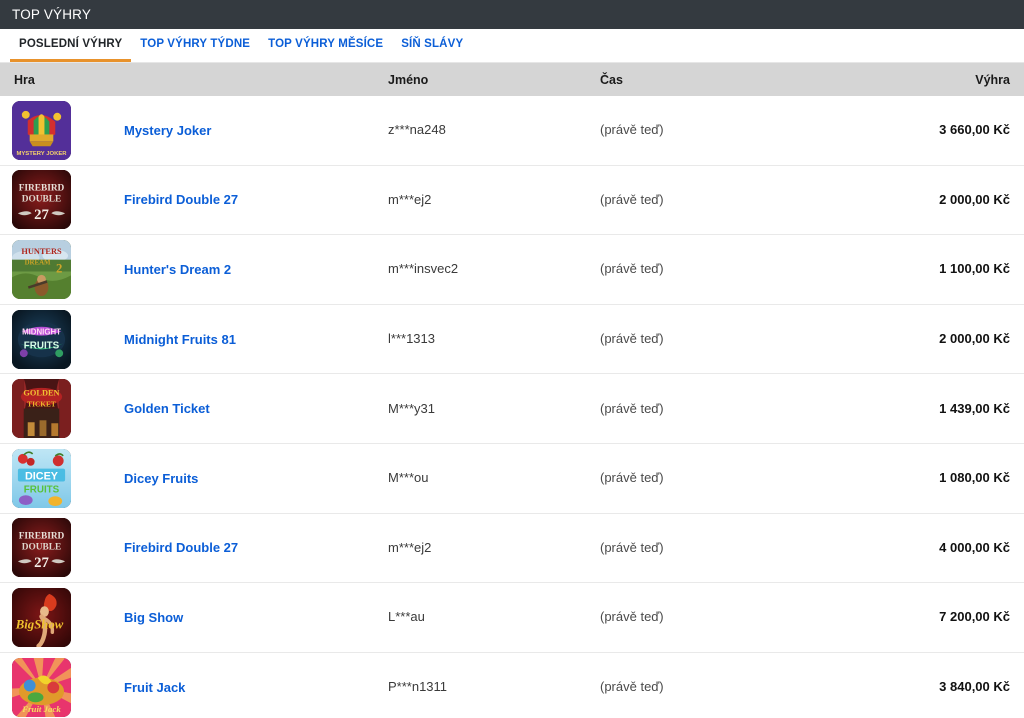 Image resolution: width=1024 pixels, height=718 pixels. I want to click on cell-game: MYSTERY JOKER Mystery Joker, so click(194, 130).